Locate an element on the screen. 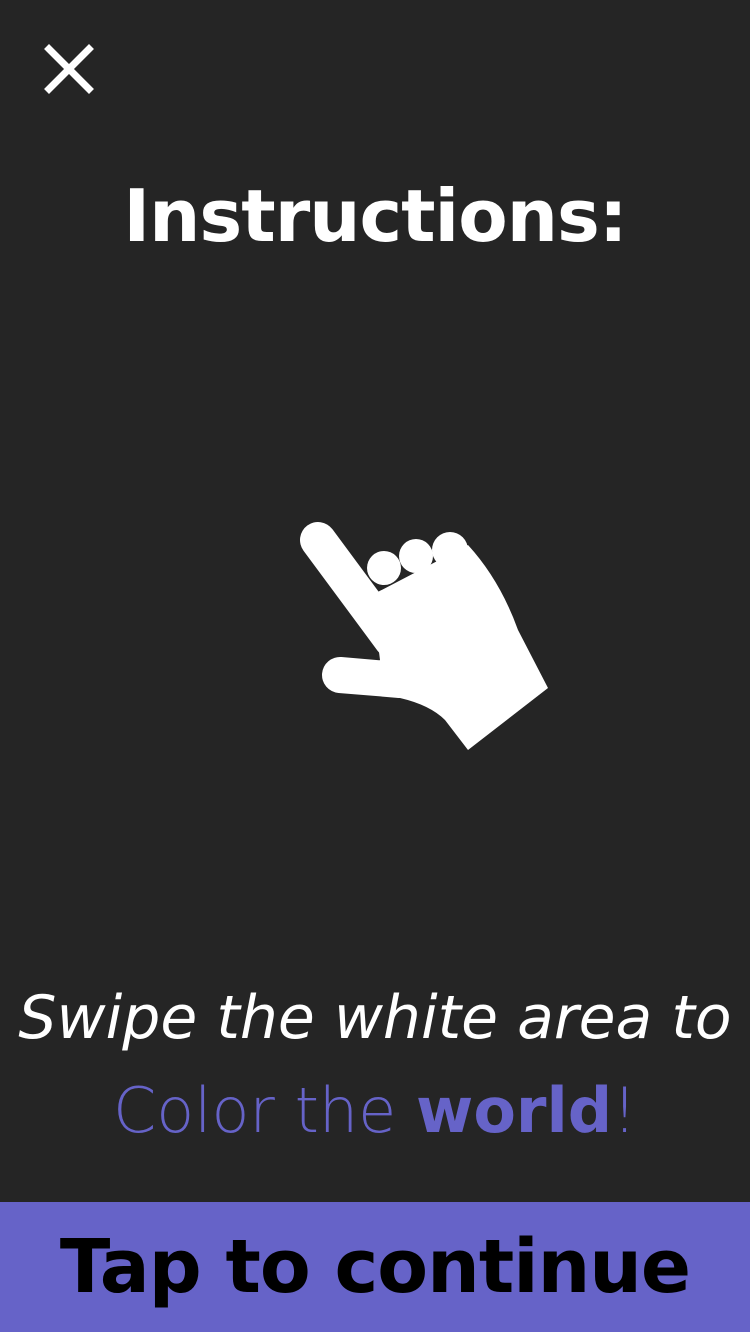 This screenshot has height=1332, width=750. instruction-highlight-end: ! is located at coordinates (624, 1110).